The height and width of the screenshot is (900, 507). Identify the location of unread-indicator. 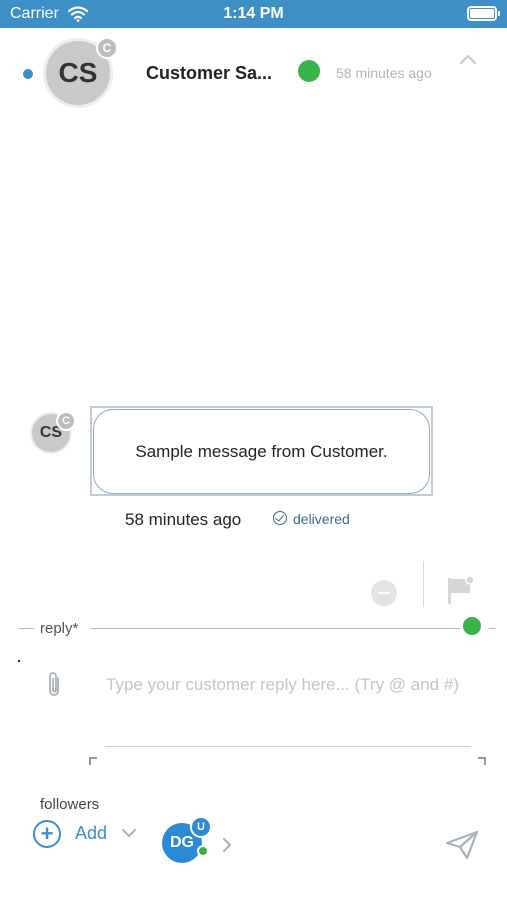
(28, 74).